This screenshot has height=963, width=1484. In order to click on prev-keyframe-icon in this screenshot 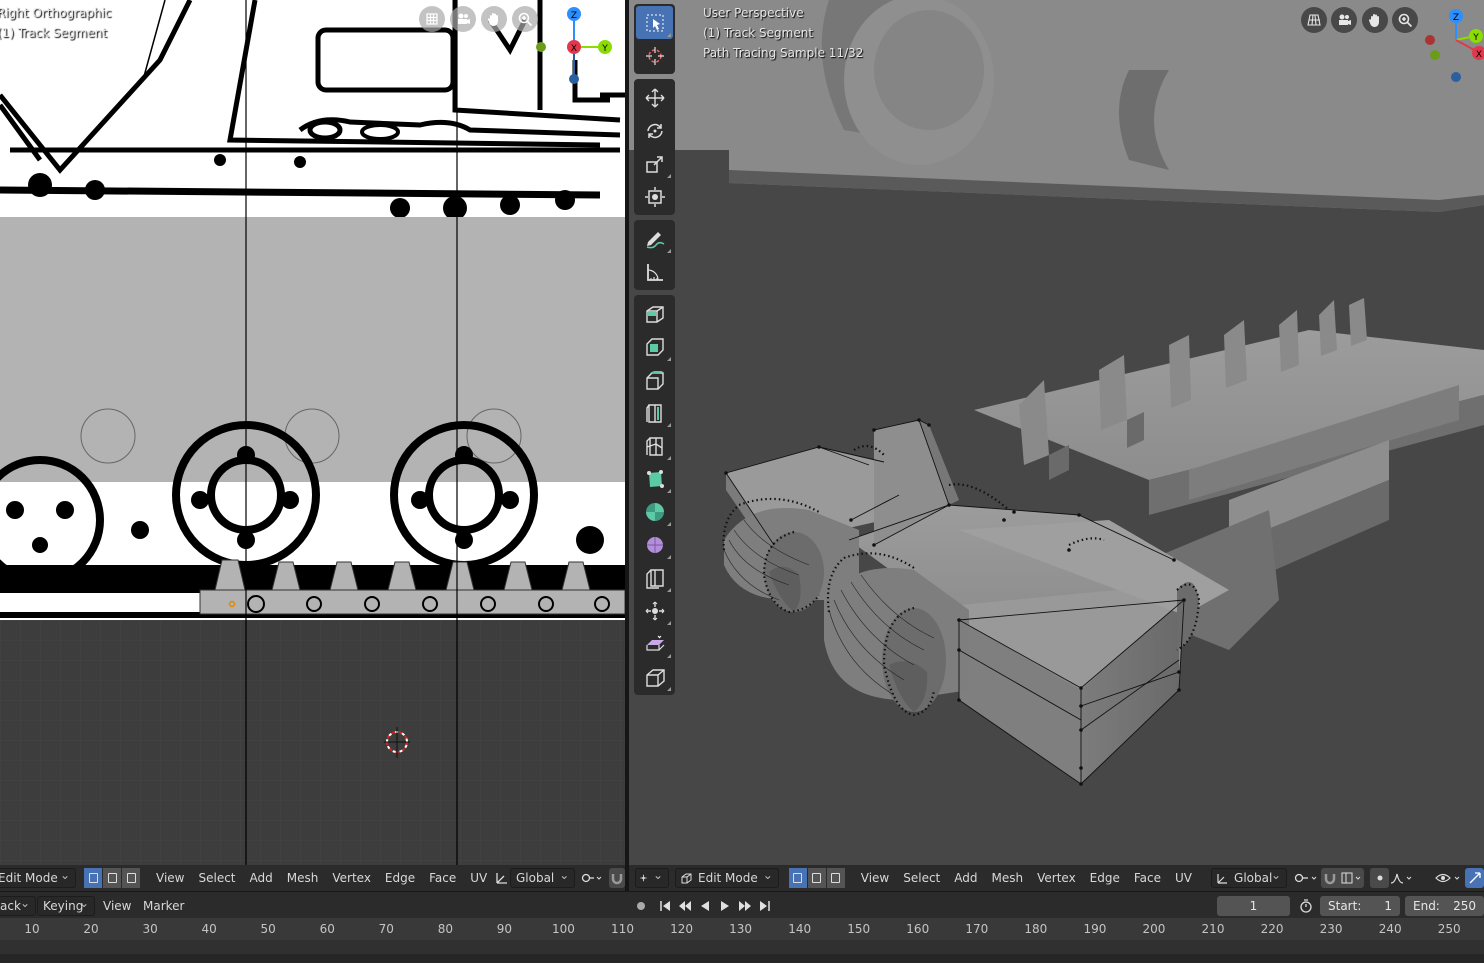, I will do `click(685, 906)`.